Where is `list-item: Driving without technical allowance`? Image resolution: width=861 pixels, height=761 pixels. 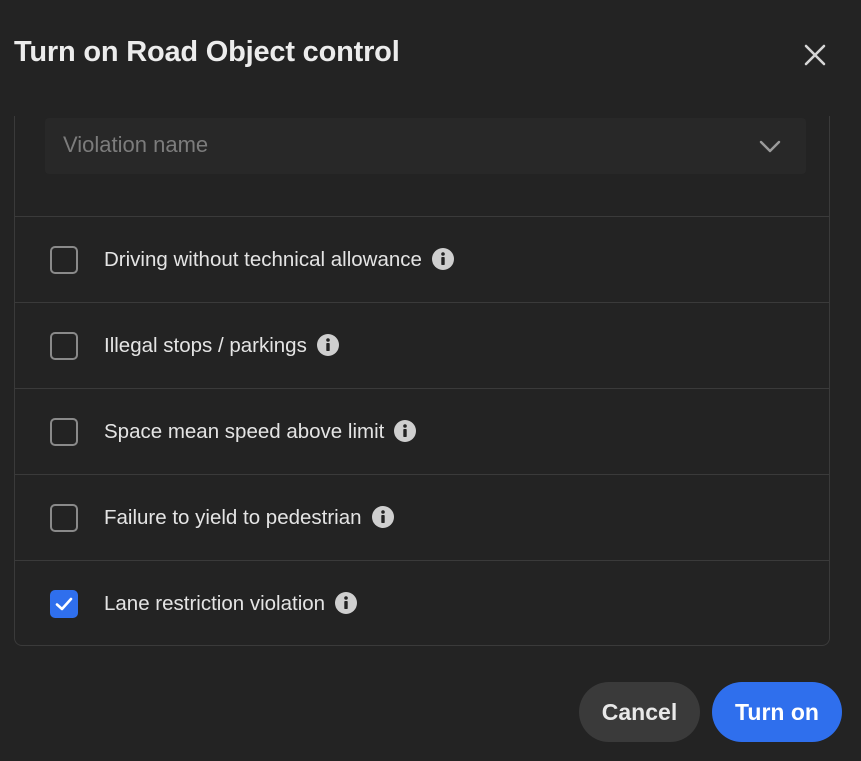
list-item: Driving without technical allowance is located at coordinates (422, 259).